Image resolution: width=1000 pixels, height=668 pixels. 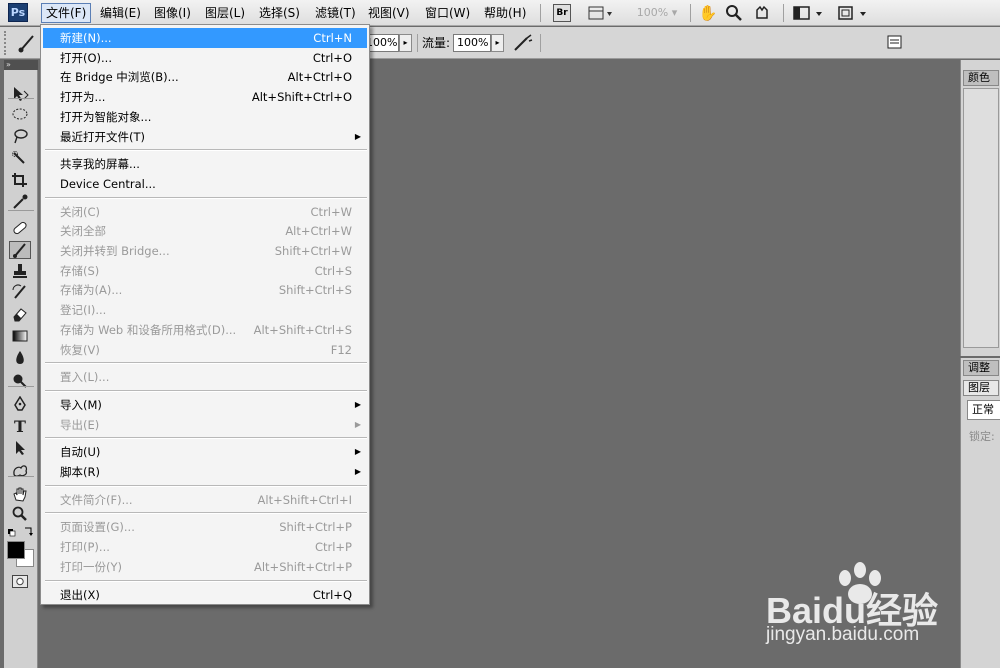 I want to click on hand-tool-icon: ✋, so click(x=708, y=13).